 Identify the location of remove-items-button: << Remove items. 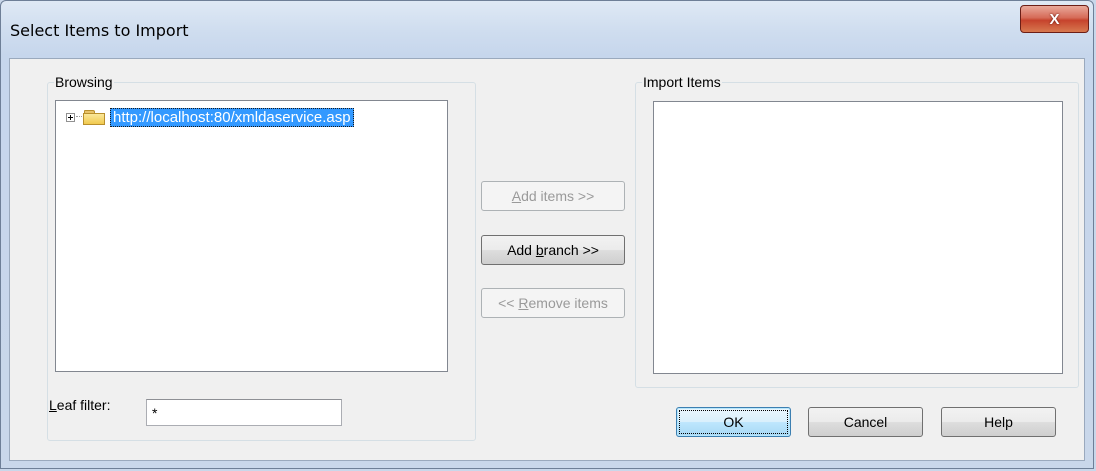
(553, 303).